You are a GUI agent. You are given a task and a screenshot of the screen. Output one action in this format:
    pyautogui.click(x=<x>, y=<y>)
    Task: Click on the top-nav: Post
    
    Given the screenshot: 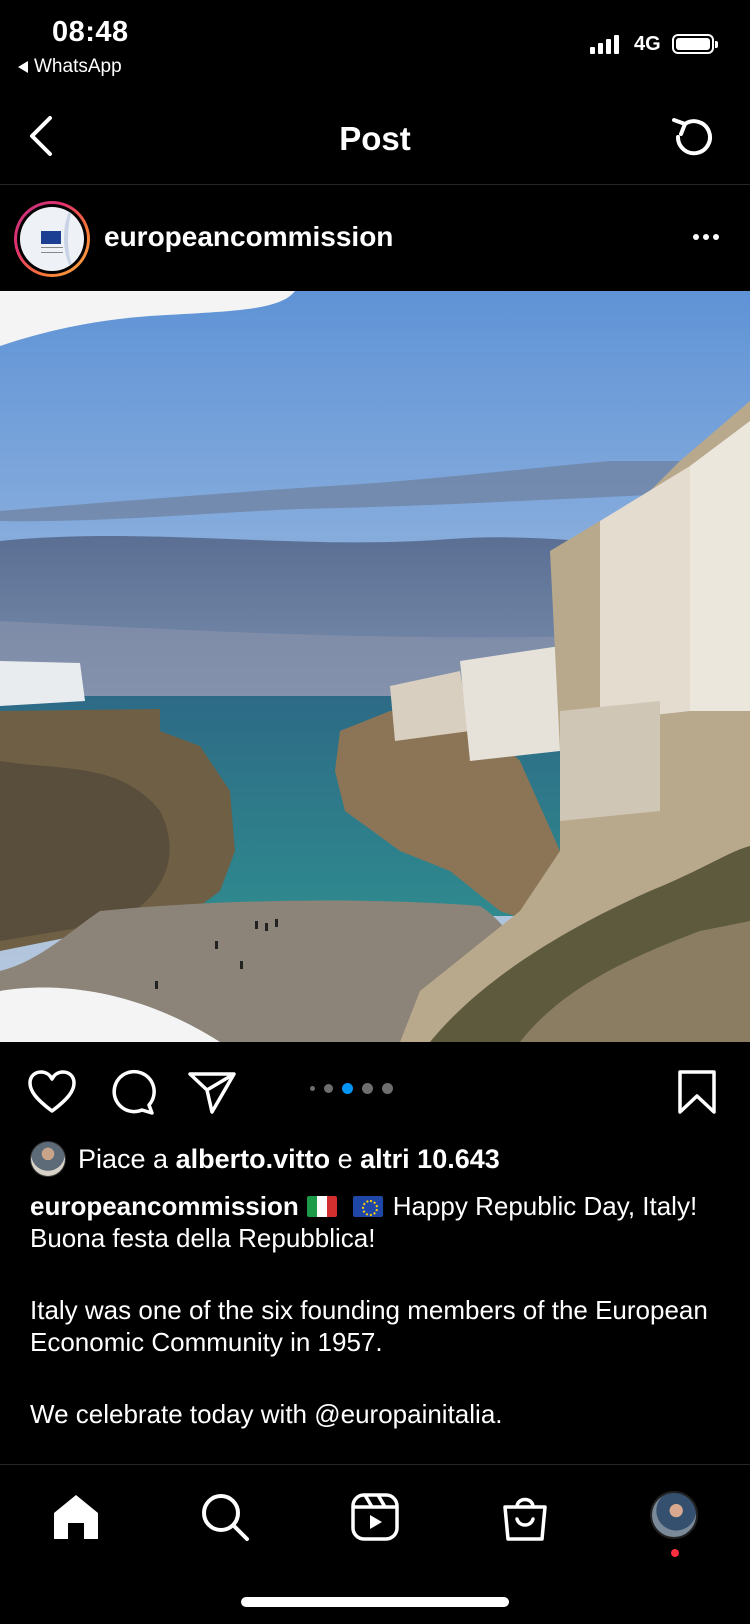 What is the action you would take?
    pyautogui.click(x=375, y=137)
    